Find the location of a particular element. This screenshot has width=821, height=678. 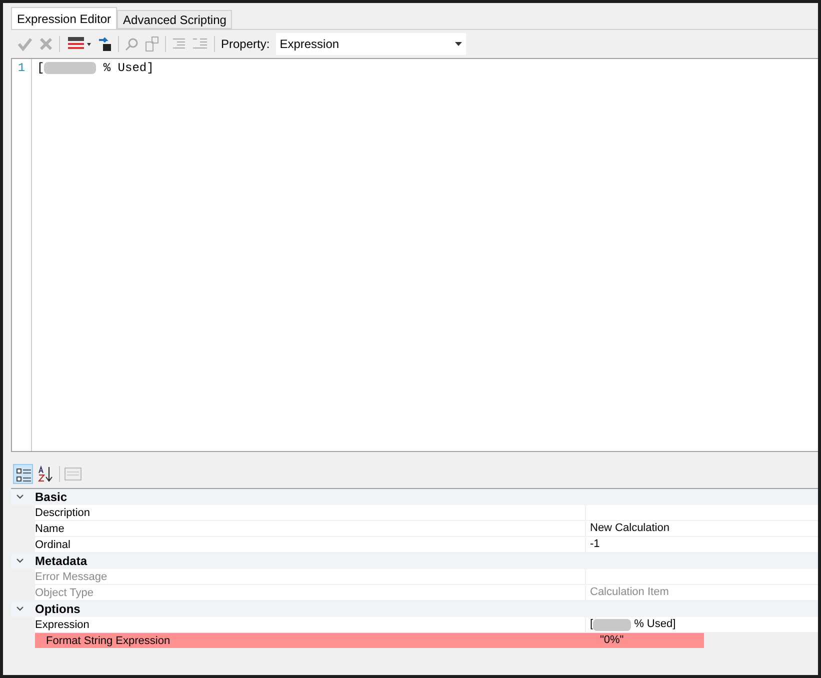

property-value: -1 is located at coordinates (595, 544).